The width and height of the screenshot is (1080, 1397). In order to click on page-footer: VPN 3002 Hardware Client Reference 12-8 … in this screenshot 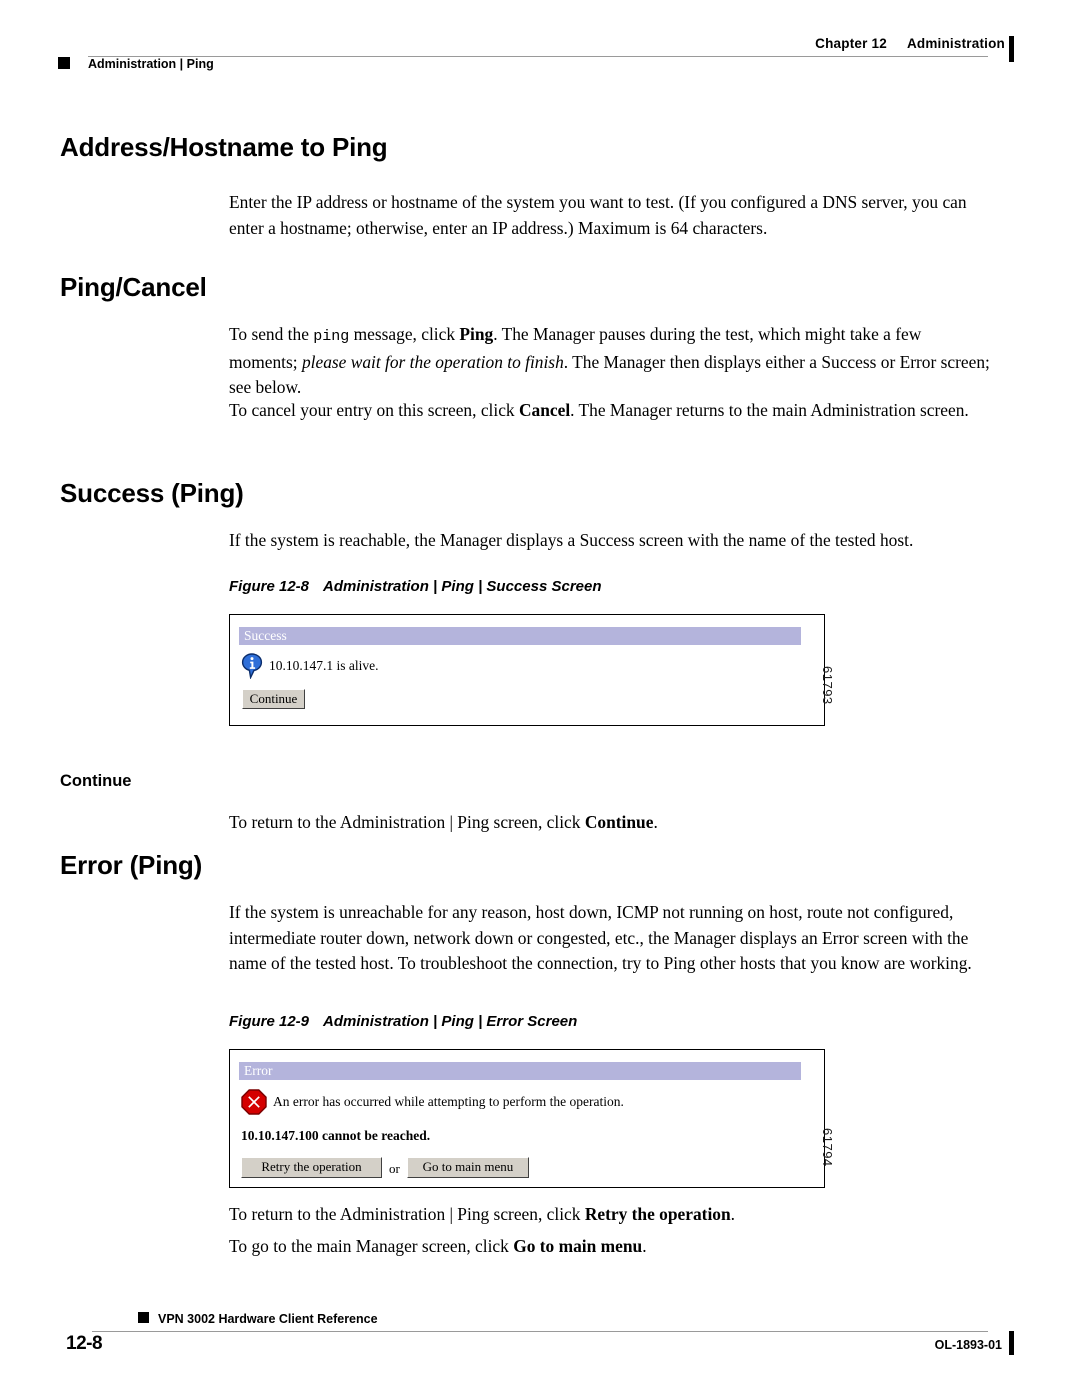, I will do `click(540, 1335)`.